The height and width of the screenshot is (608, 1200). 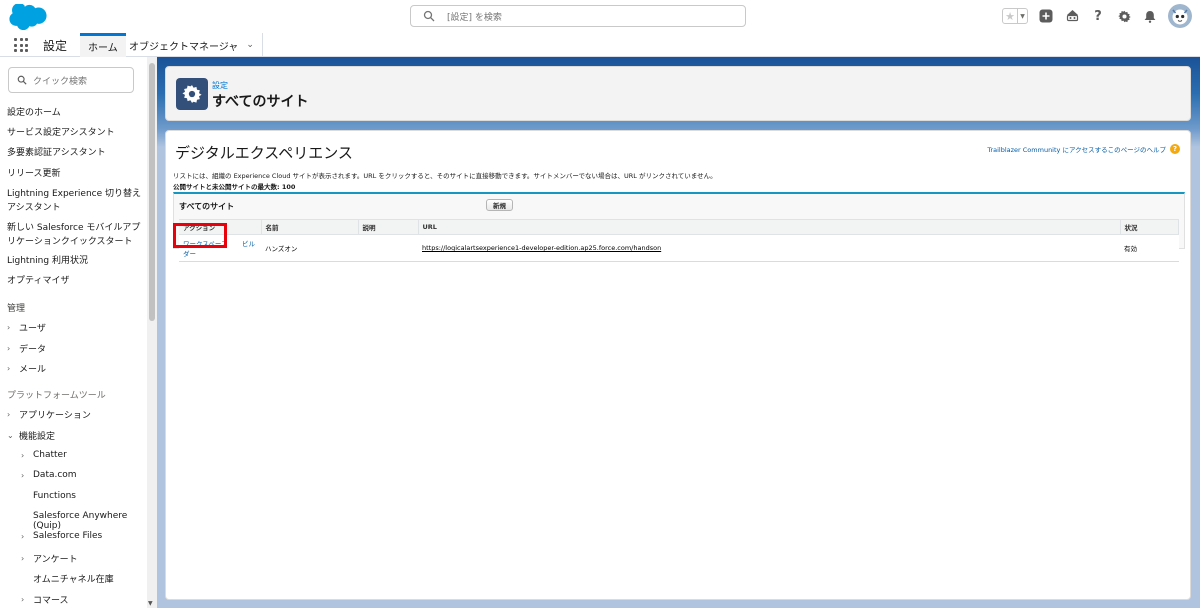 I want to click on column-header-url: URL, so click(x=769, y=227).